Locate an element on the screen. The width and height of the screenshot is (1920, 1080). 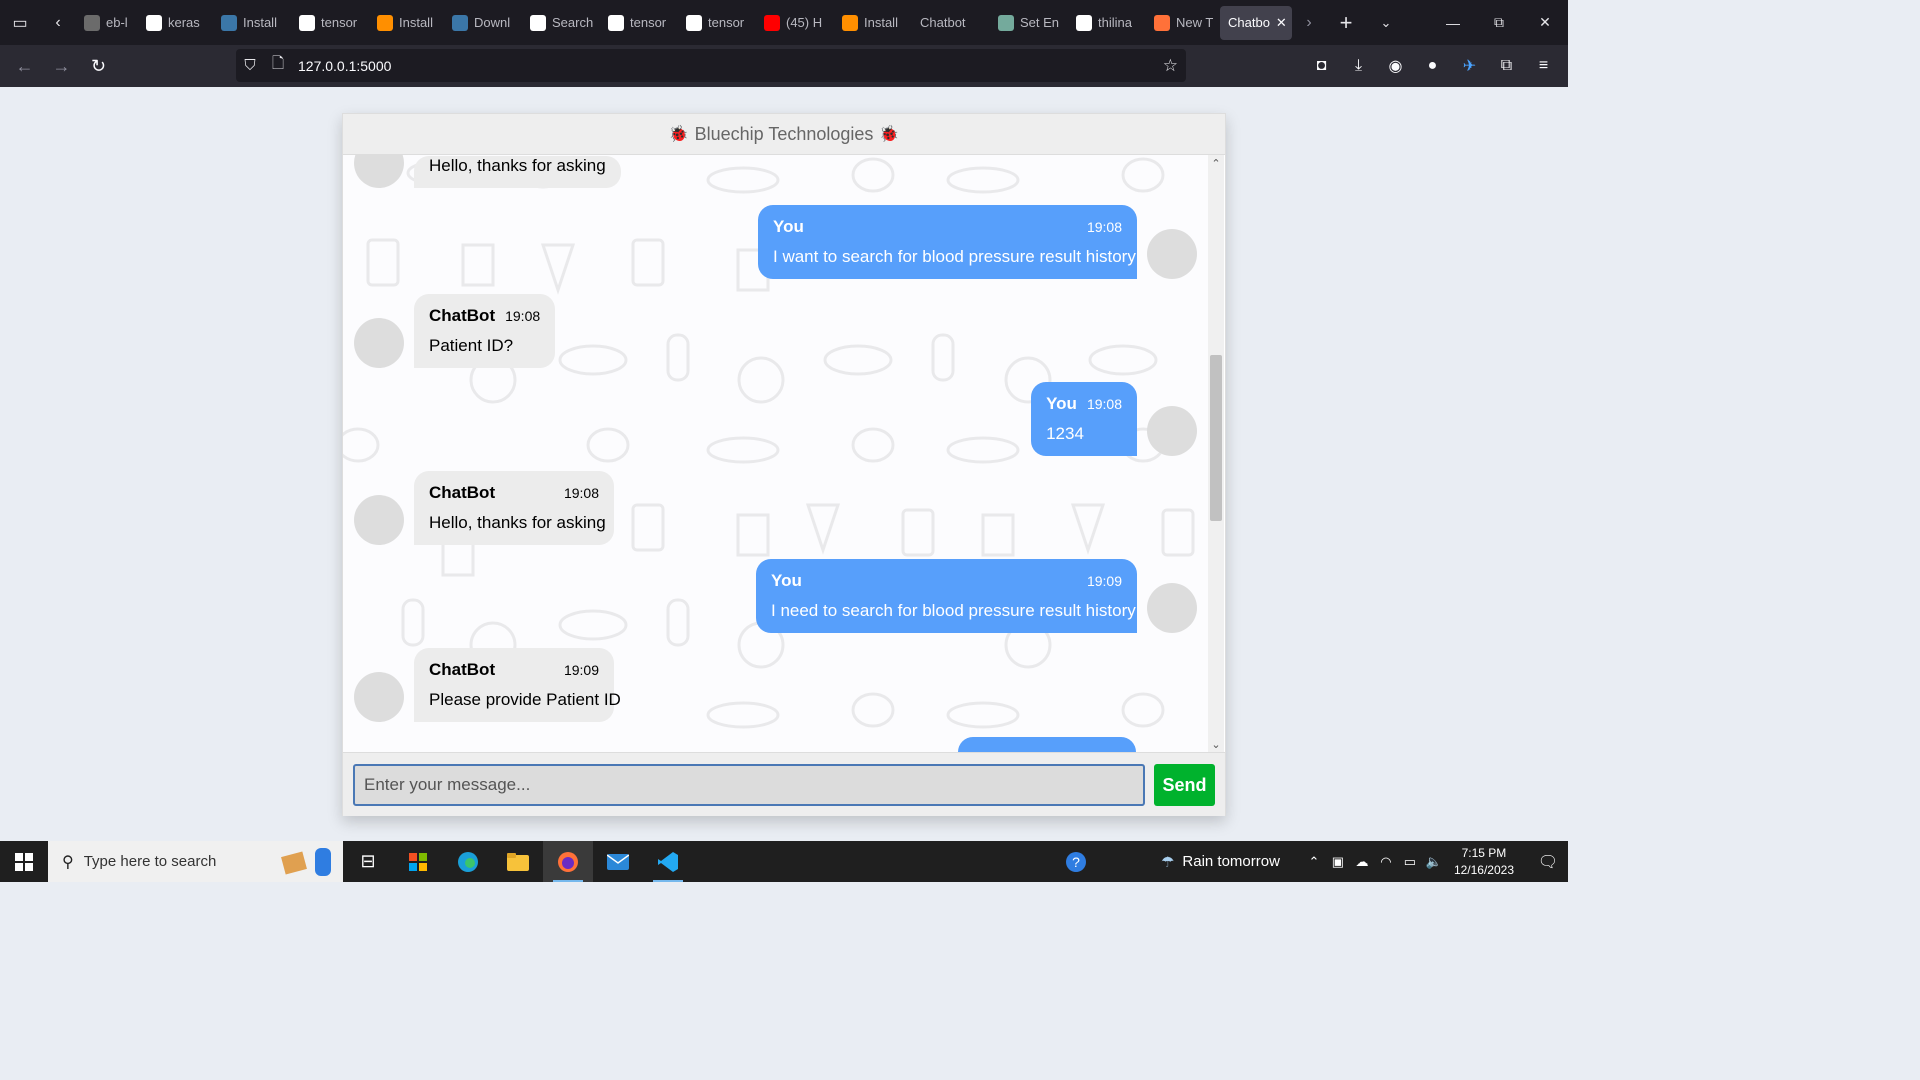
restore-icon: ⧉ is located at coordinates (1499, 22).